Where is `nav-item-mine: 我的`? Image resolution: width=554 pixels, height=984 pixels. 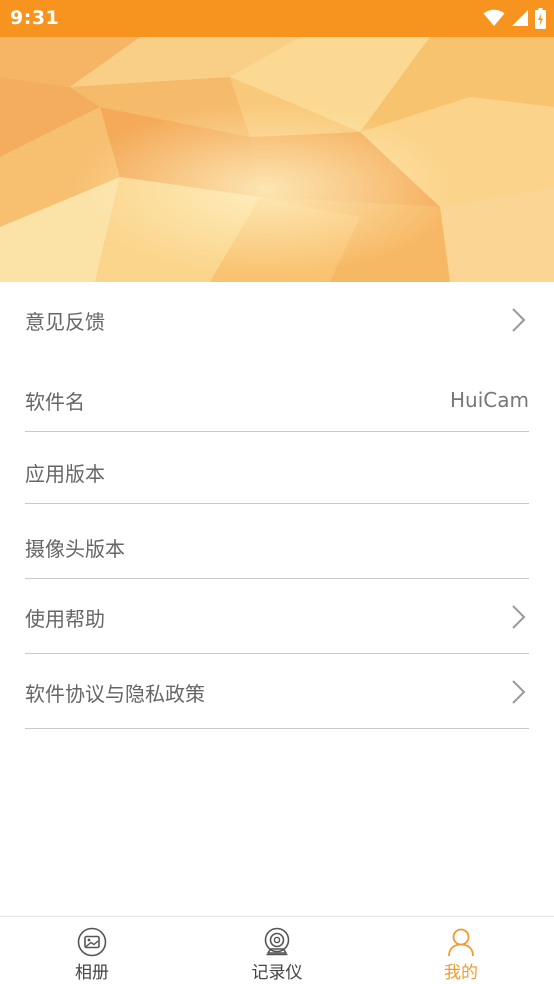 nav-item-mine: 我的 is located at coordinates (461, 950).